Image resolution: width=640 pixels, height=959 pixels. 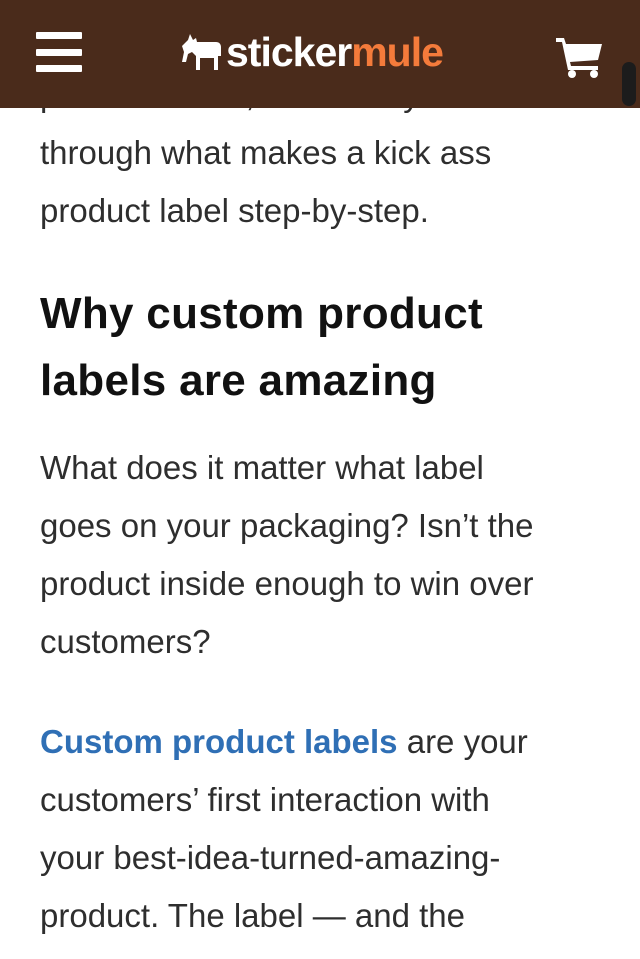 I want to click on para2-line-2: customers’ first interaction with, so click(x=265, y=799).